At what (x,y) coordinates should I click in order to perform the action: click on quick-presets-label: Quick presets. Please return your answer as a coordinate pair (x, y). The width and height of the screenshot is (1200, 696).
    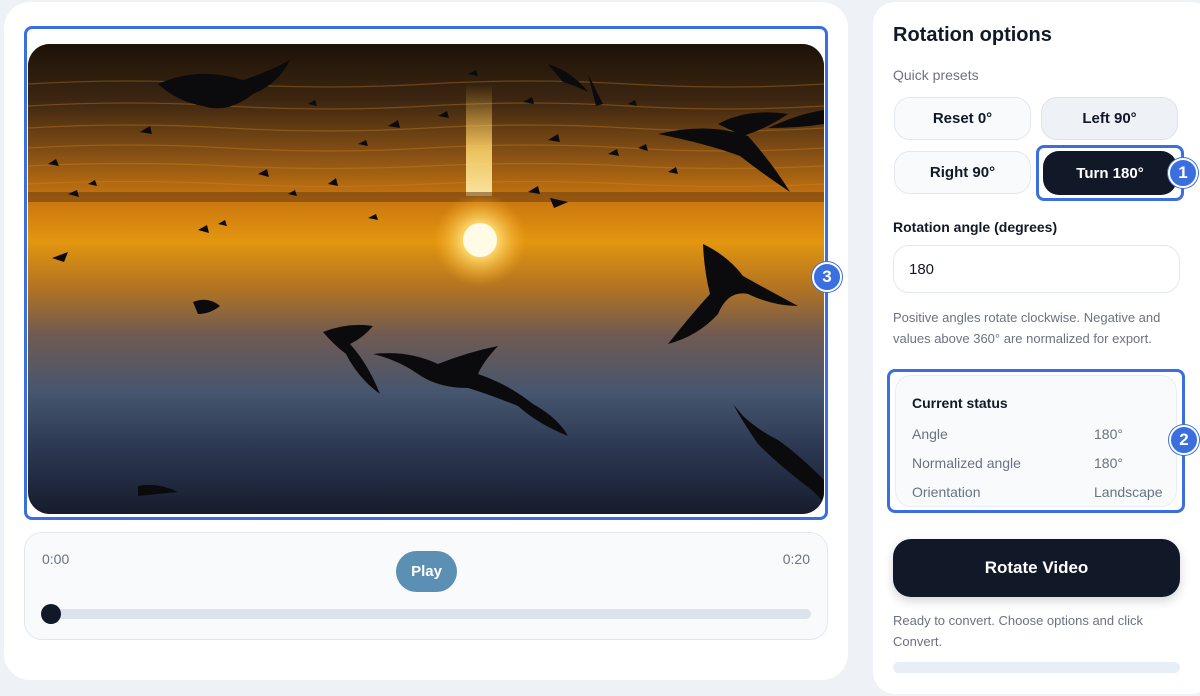
    Looking at the image, I should click on (936, 75).